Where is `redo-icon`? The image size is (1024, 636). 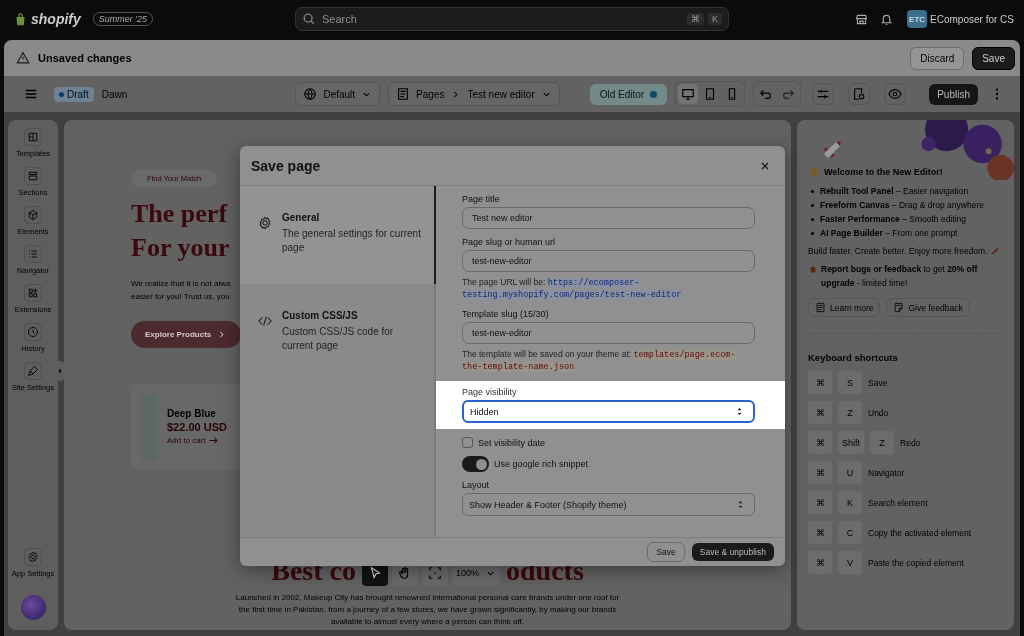
redo-icon is located at coordinates (788, 94).